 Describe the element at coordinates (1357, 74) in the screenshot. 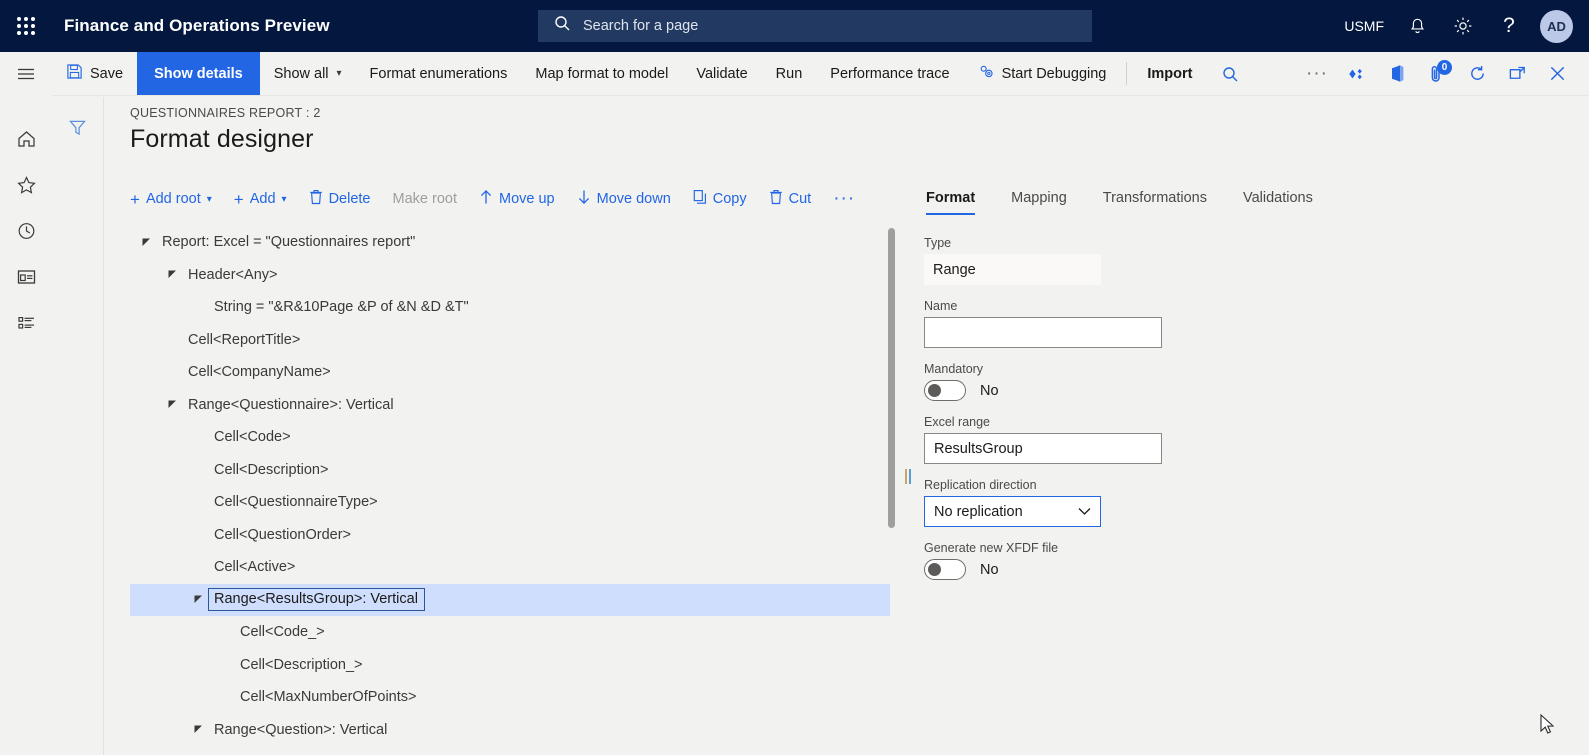

I see `share-diamond-icon` at that location.